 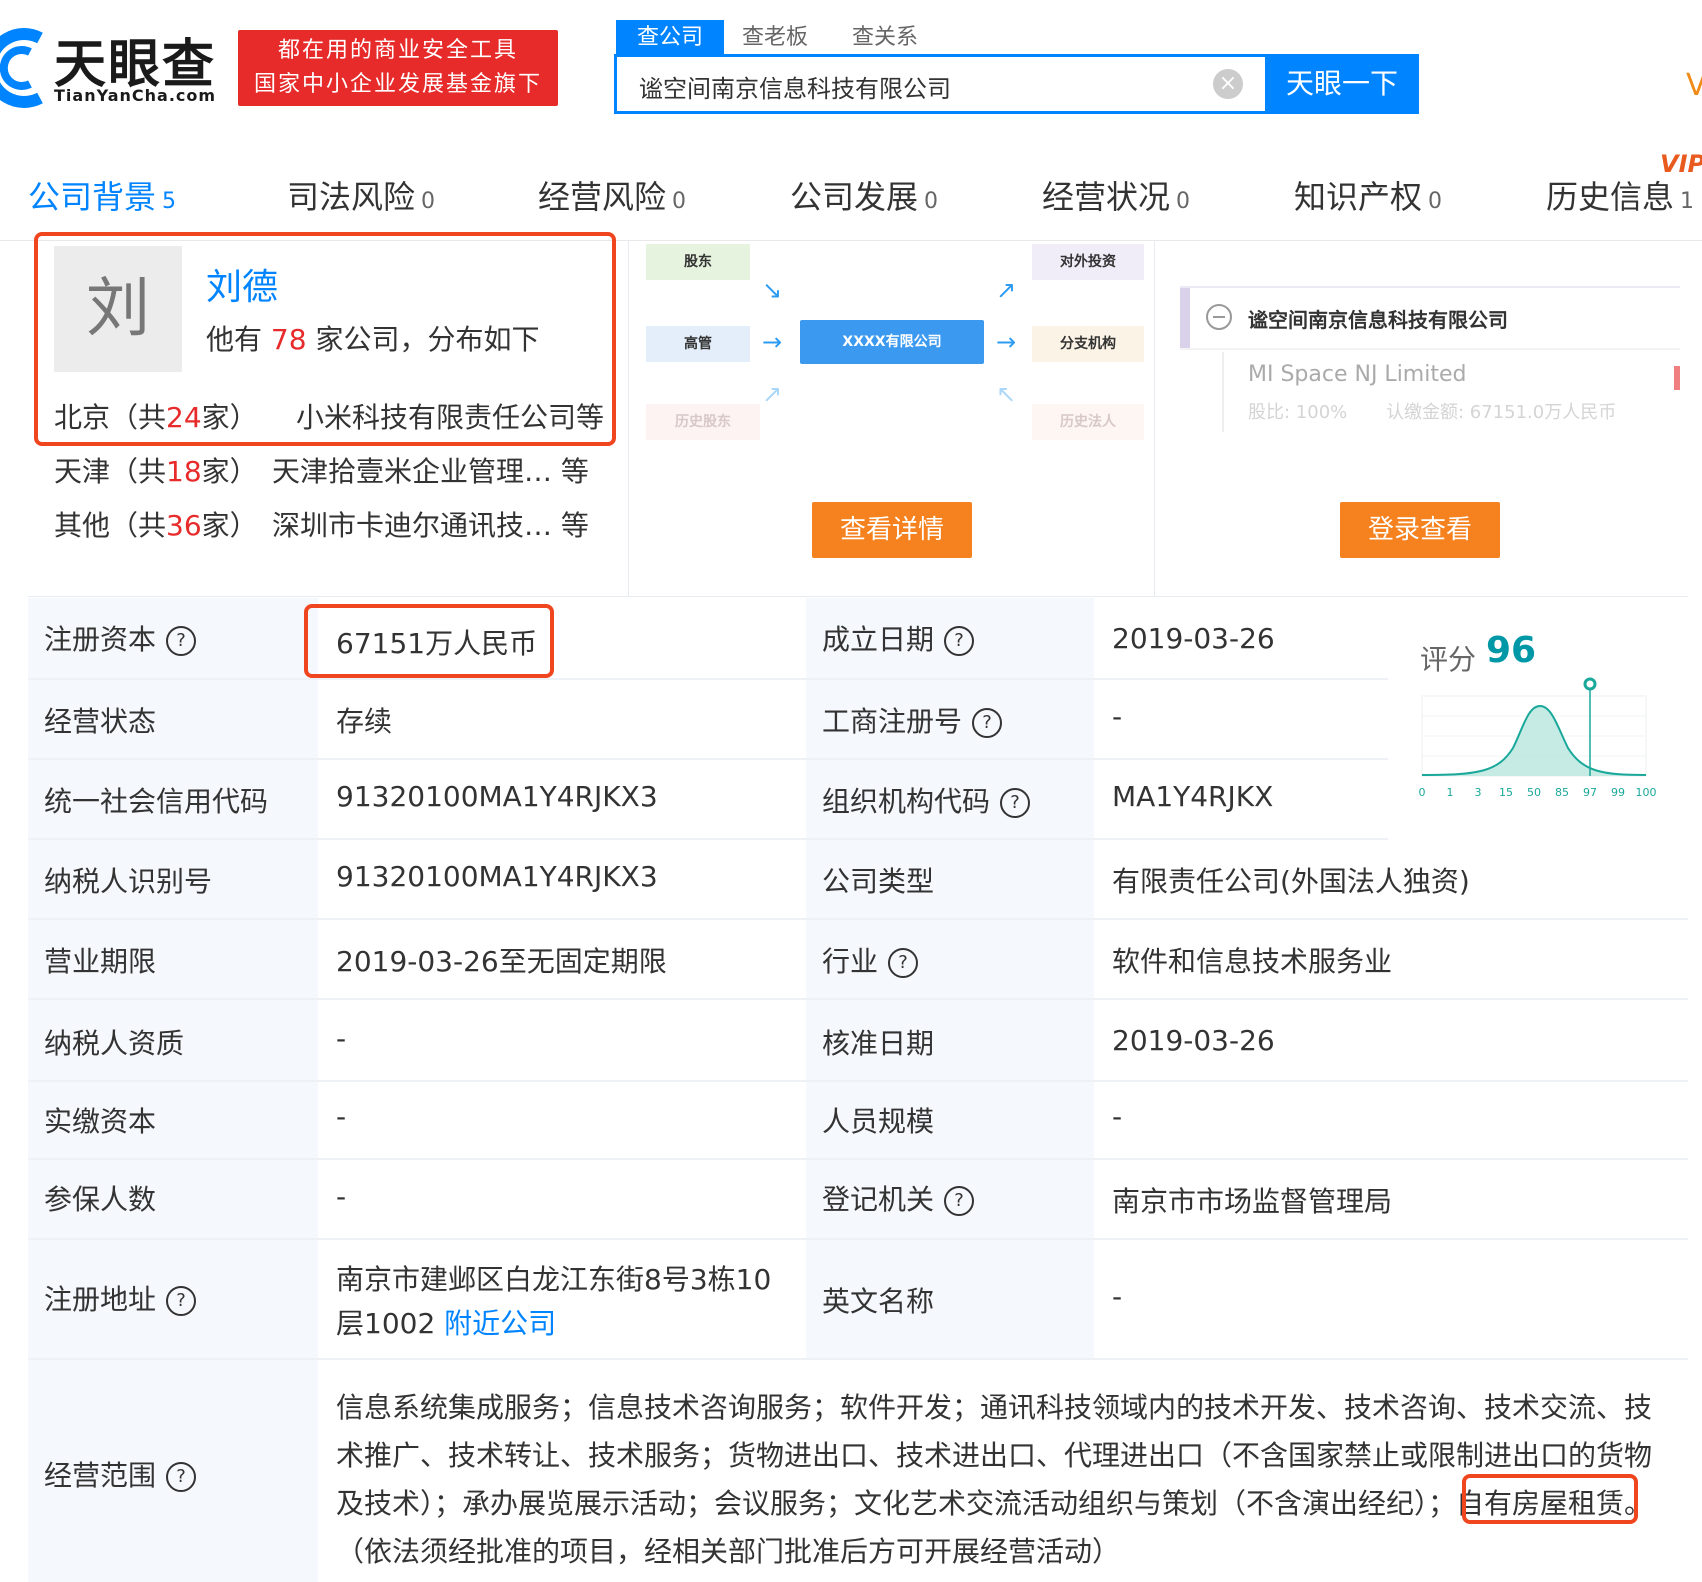 What do you see at coordinates (858, 960) in the screenshot?
I see `table-row: 营业期限 2019-03-26至无固定期限 行业? 软件和信息技术服务业` at bounding box center [858, 960].